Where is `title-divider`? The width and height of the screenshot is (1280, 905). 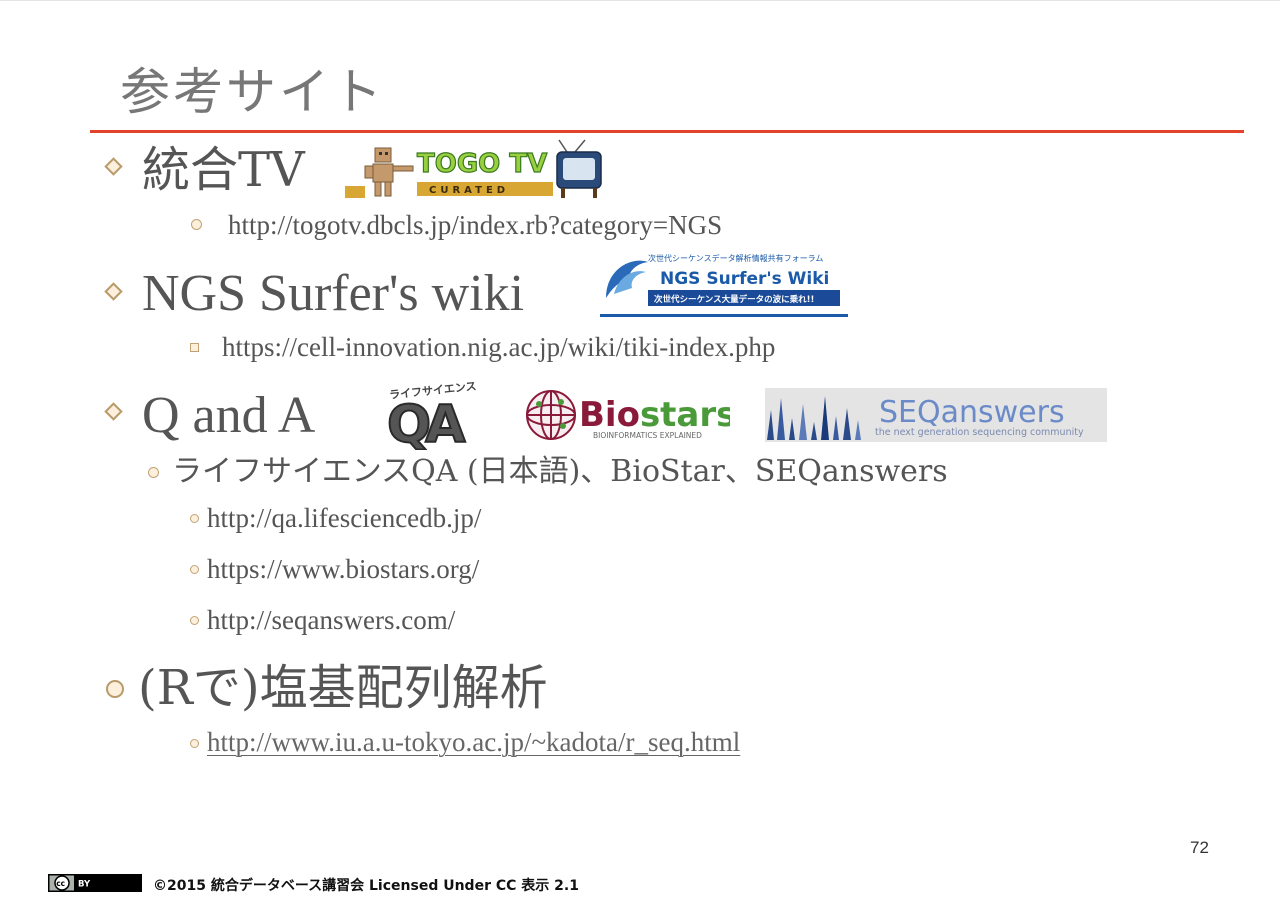
title-divider is located at coordinates (667, 131).